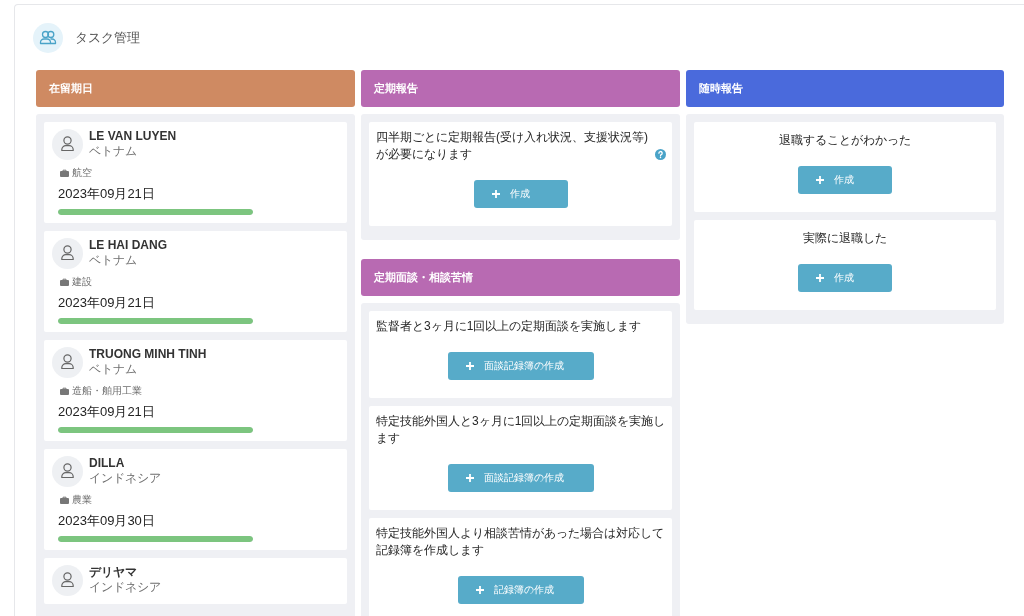 The width and height of the screenshot is (1024, 616). What do you see at coordinates (82, 173) in the screenshot?
I see `industry-label: 航空` at bounding box center [82, 173].